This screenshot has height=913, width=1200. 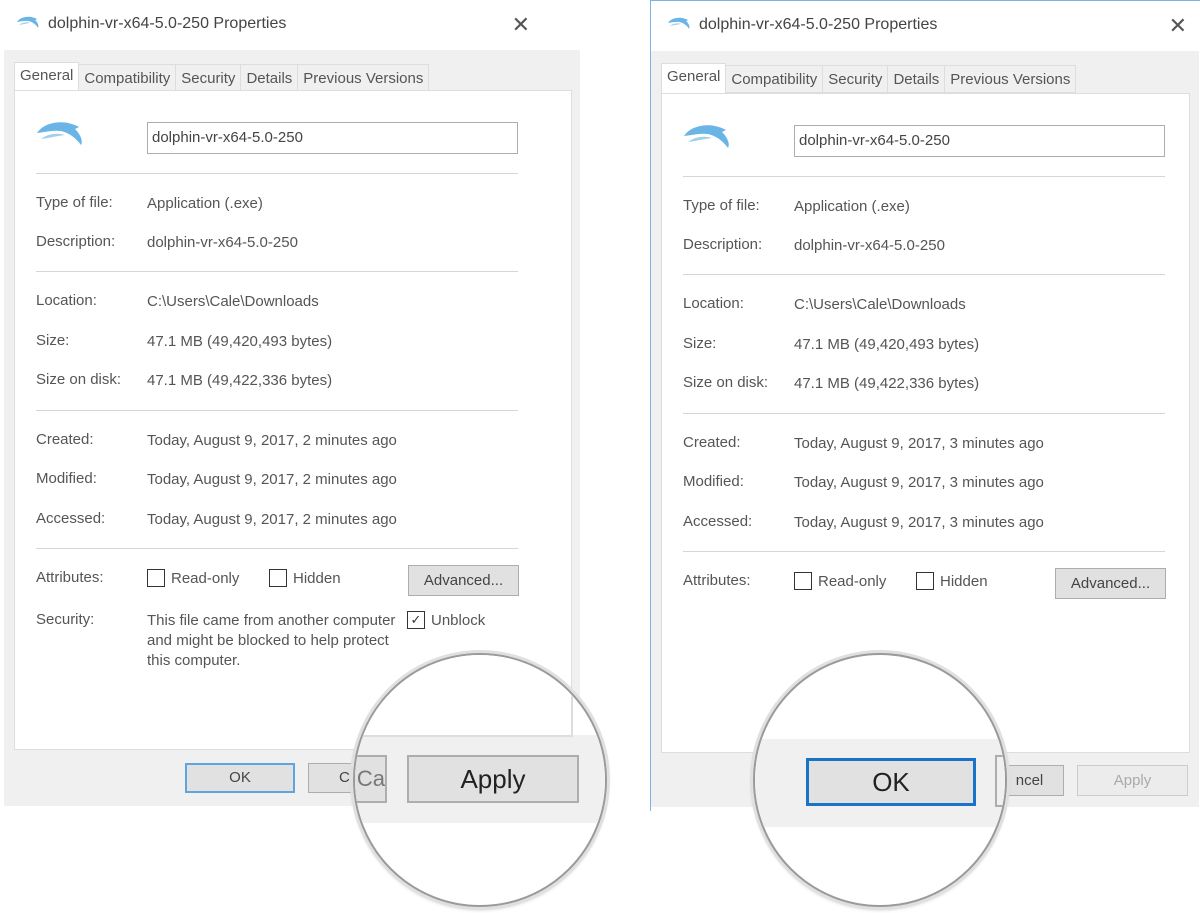 What do you see at coordinates (65, 619) in the screenshot?
I see `security-label: Security:` at bounding box center [65, 619].